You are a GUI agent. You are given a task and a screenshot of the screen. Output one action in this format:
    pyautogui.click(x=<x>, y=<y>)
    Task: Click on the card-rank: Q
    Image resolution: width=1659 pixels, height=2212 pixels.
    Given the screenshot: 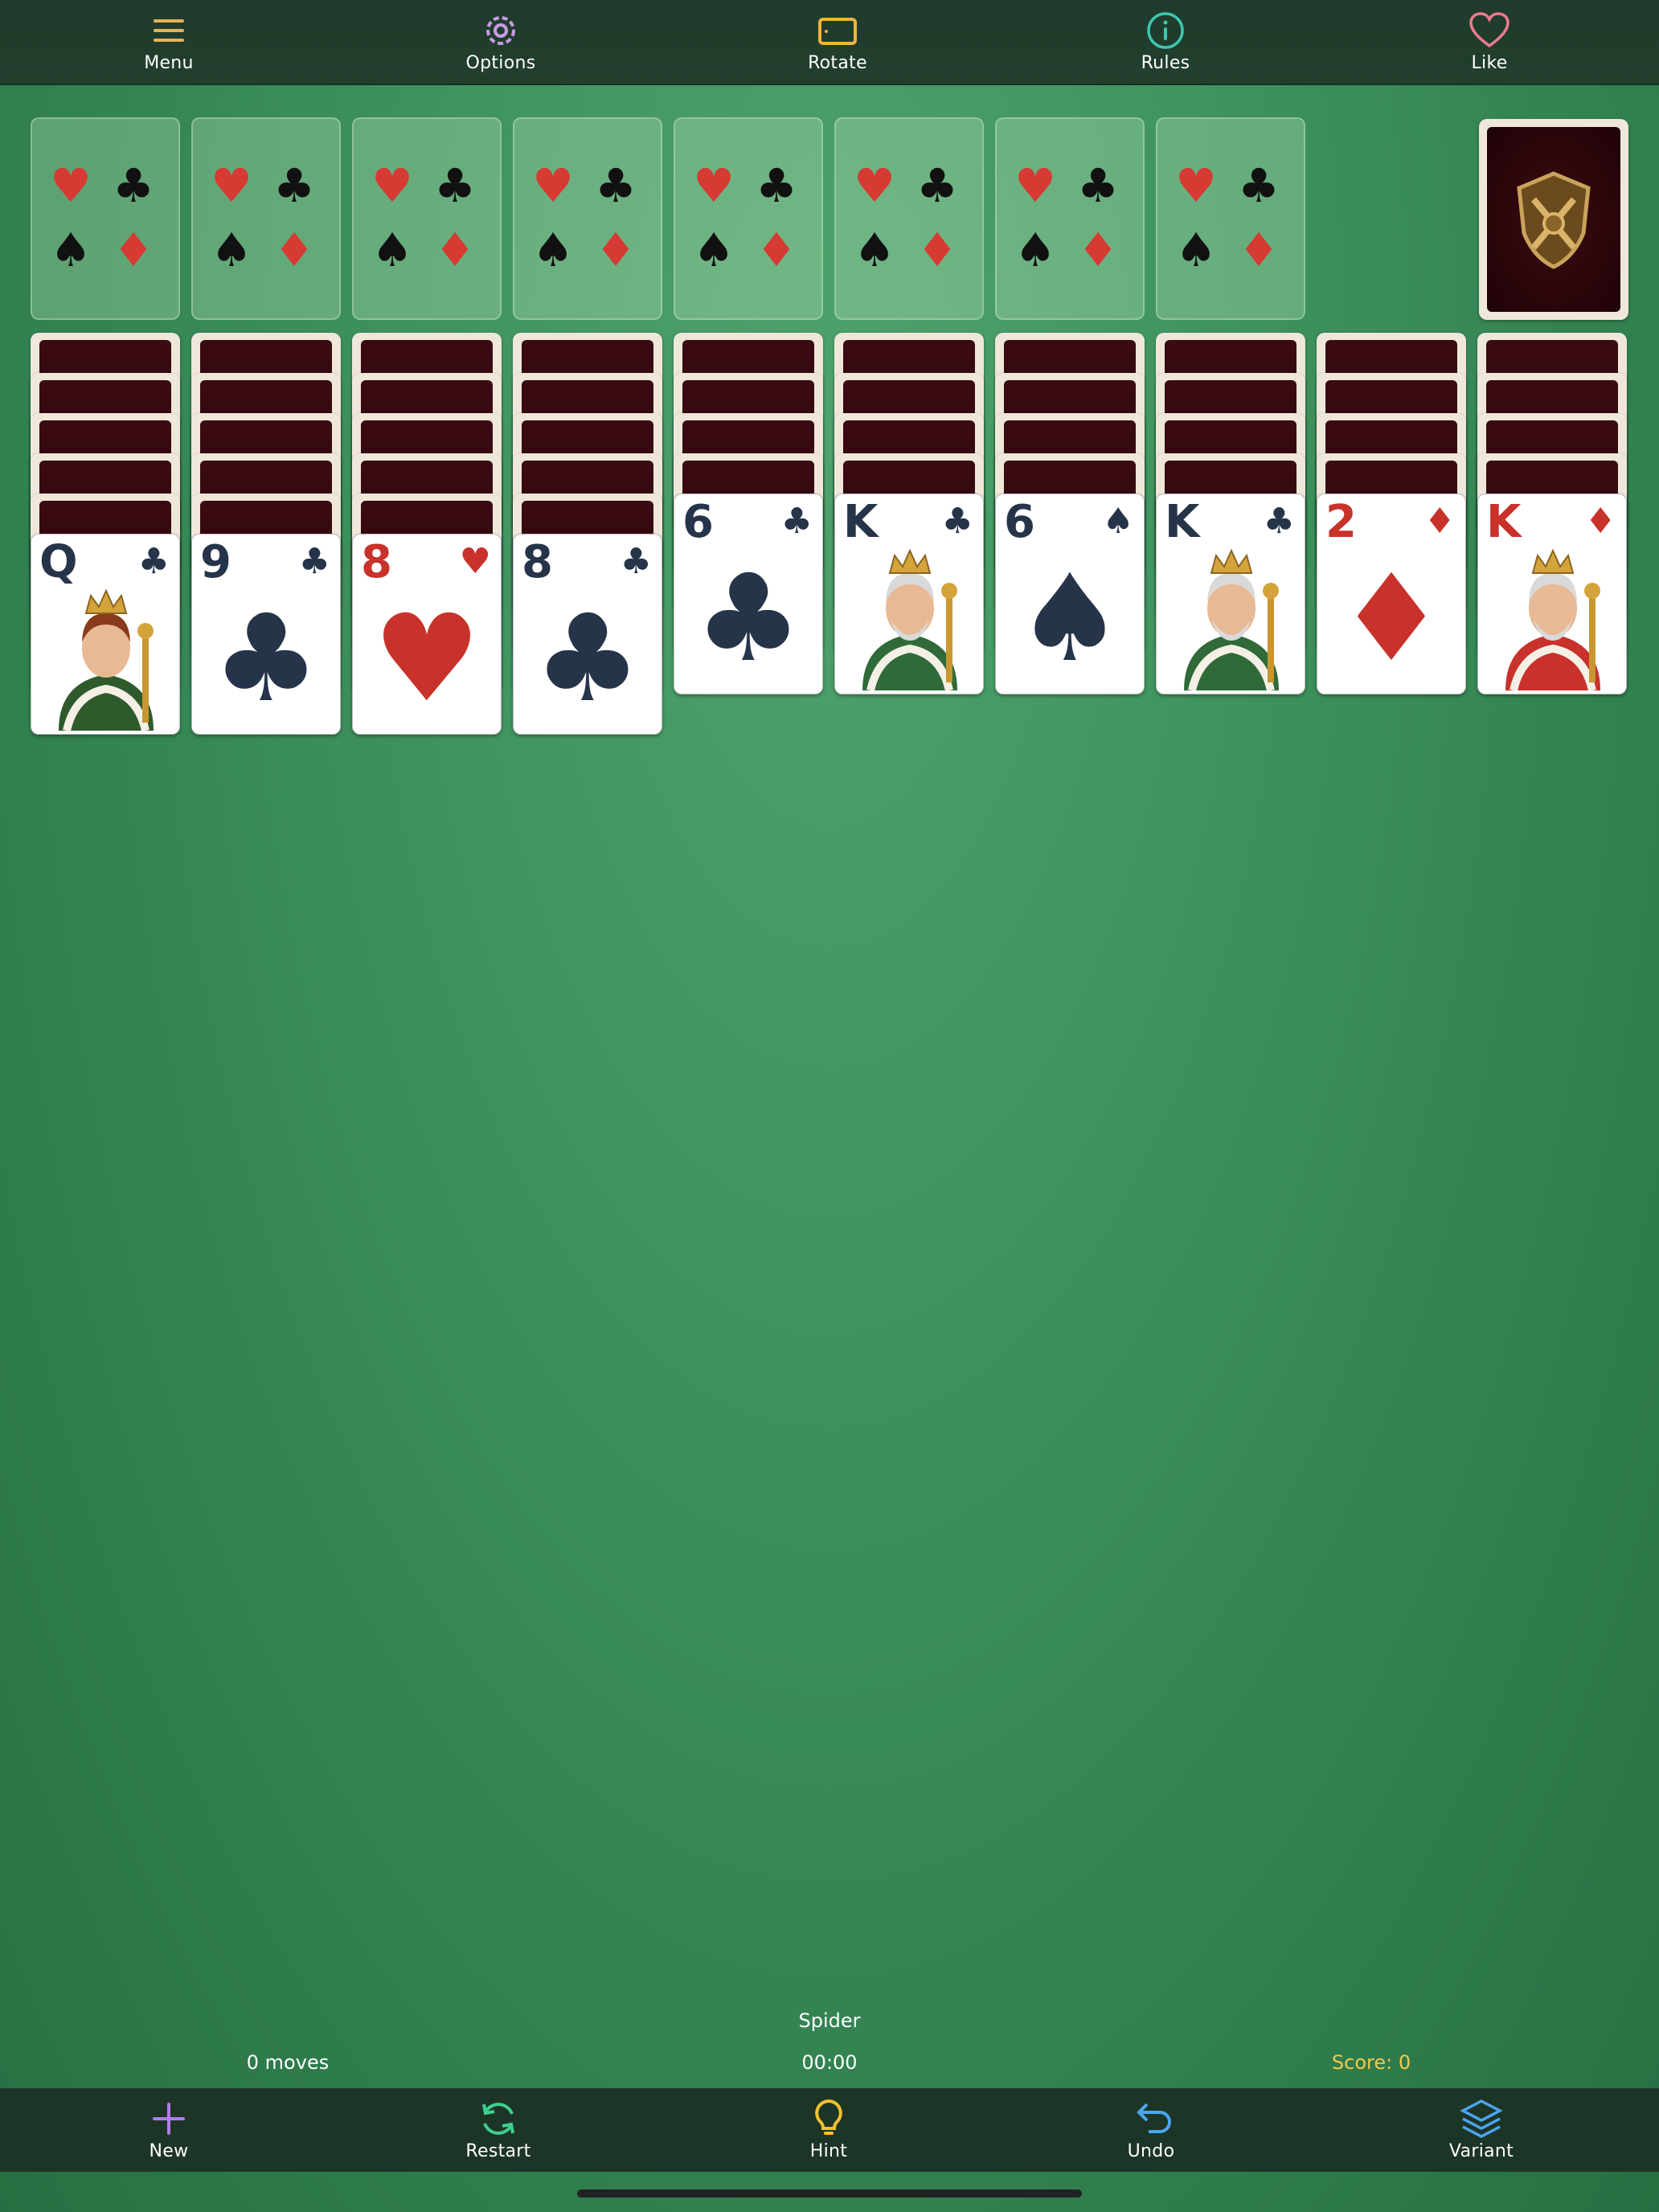 What is the action you would take?
    pyautogui.click(x=58, y=562)
    